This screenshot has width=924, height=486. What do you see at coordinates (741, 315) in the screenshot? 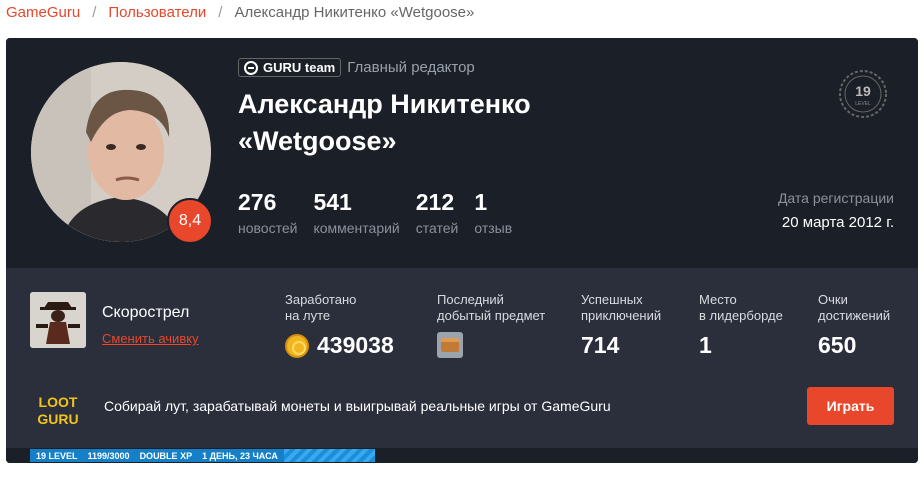
I see `leaderboard-label-2: в лидерборде` at bounding box center [741, 315].